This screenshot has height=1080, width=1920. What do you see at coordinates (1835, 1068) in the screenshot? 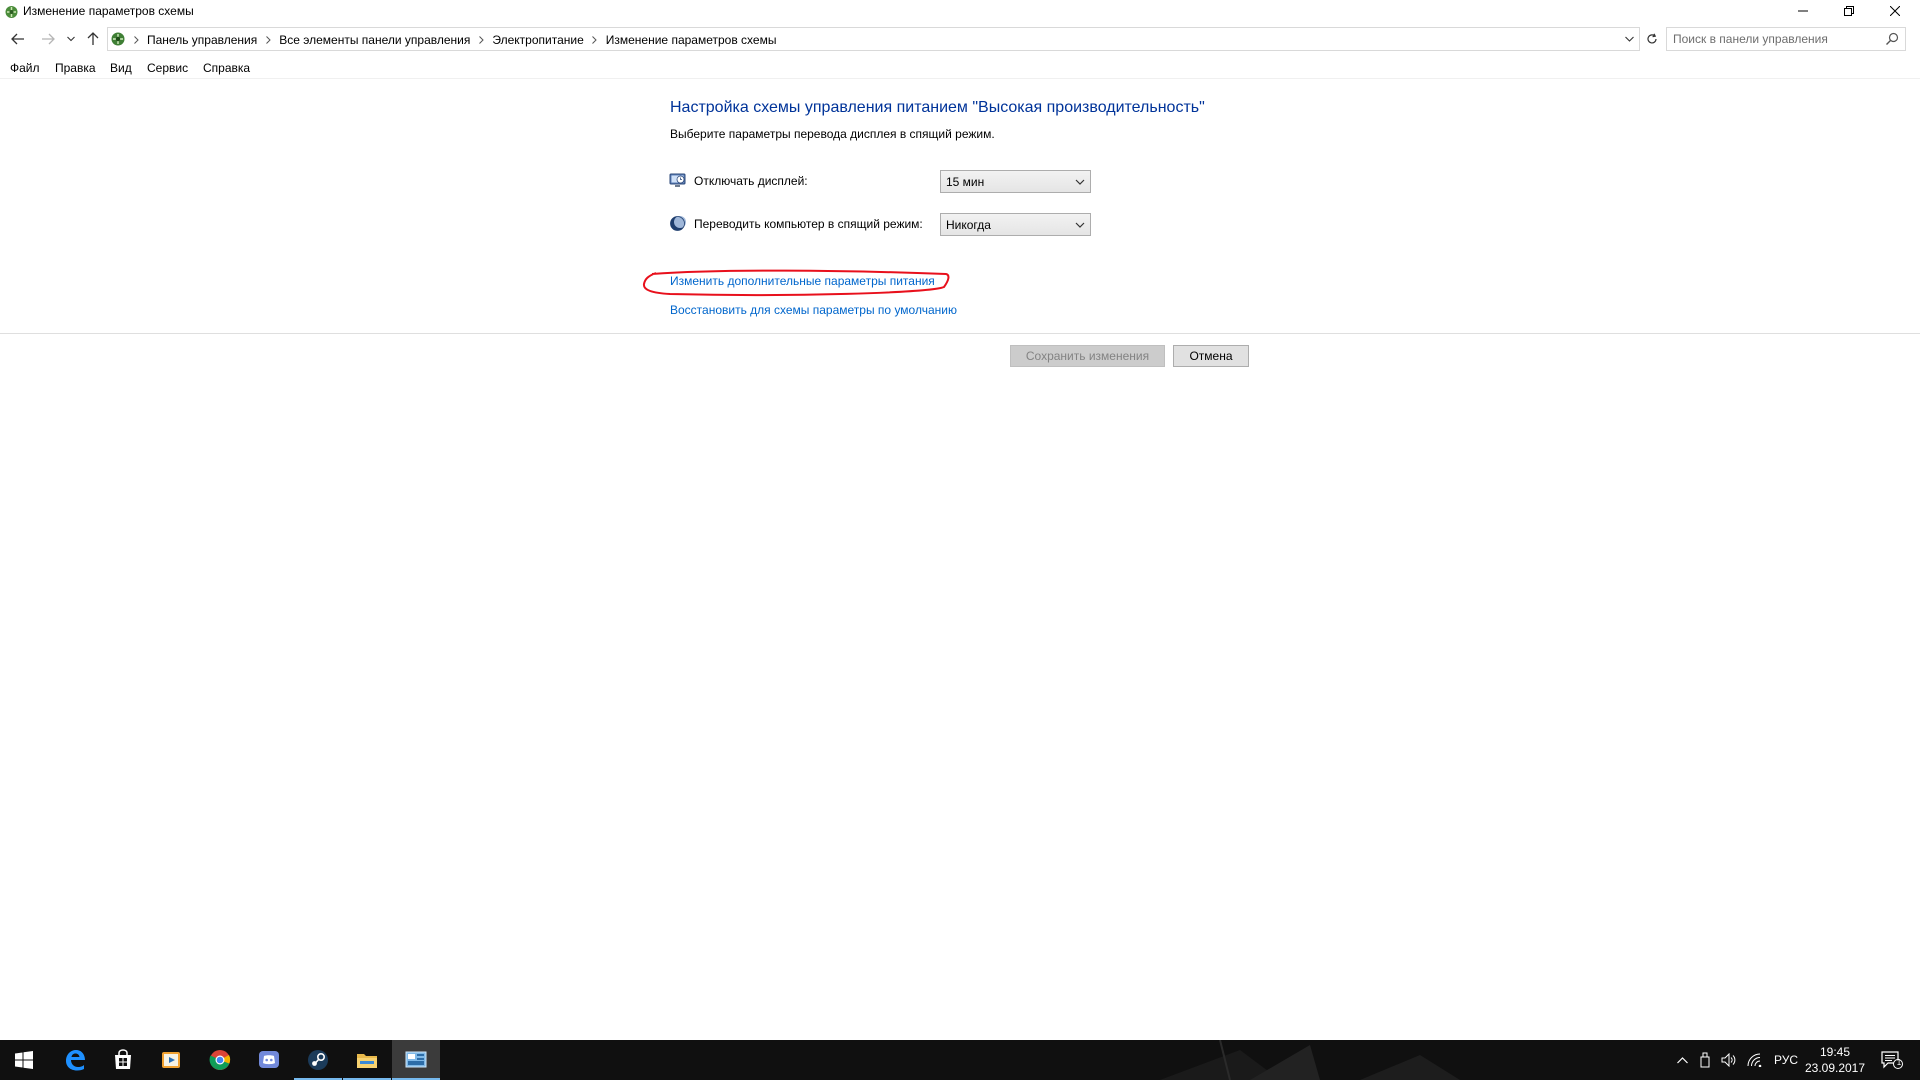
I see `clock-date: 23.09.2017` at bounding box center [1835, 1068].